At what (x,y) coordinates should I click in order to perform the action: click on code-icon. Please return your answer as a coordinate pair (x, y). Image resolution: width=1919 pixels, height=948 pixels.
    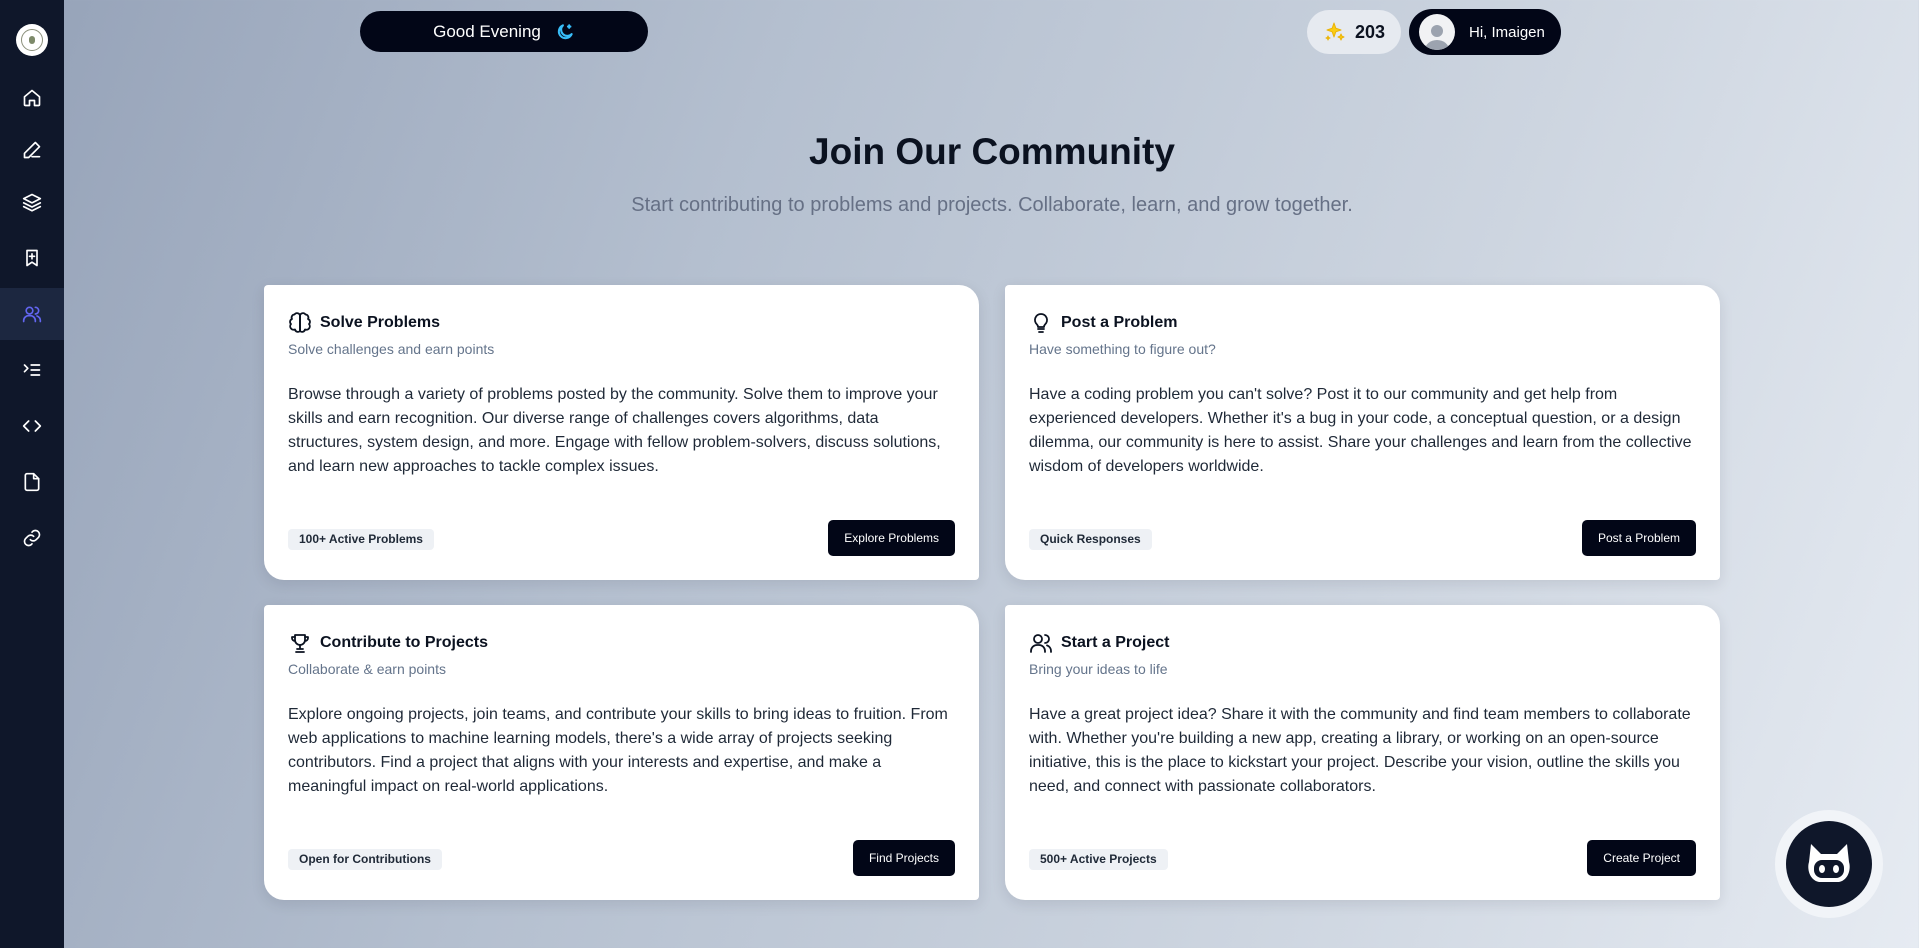
    Looking at the image, I should click on (32, 426).